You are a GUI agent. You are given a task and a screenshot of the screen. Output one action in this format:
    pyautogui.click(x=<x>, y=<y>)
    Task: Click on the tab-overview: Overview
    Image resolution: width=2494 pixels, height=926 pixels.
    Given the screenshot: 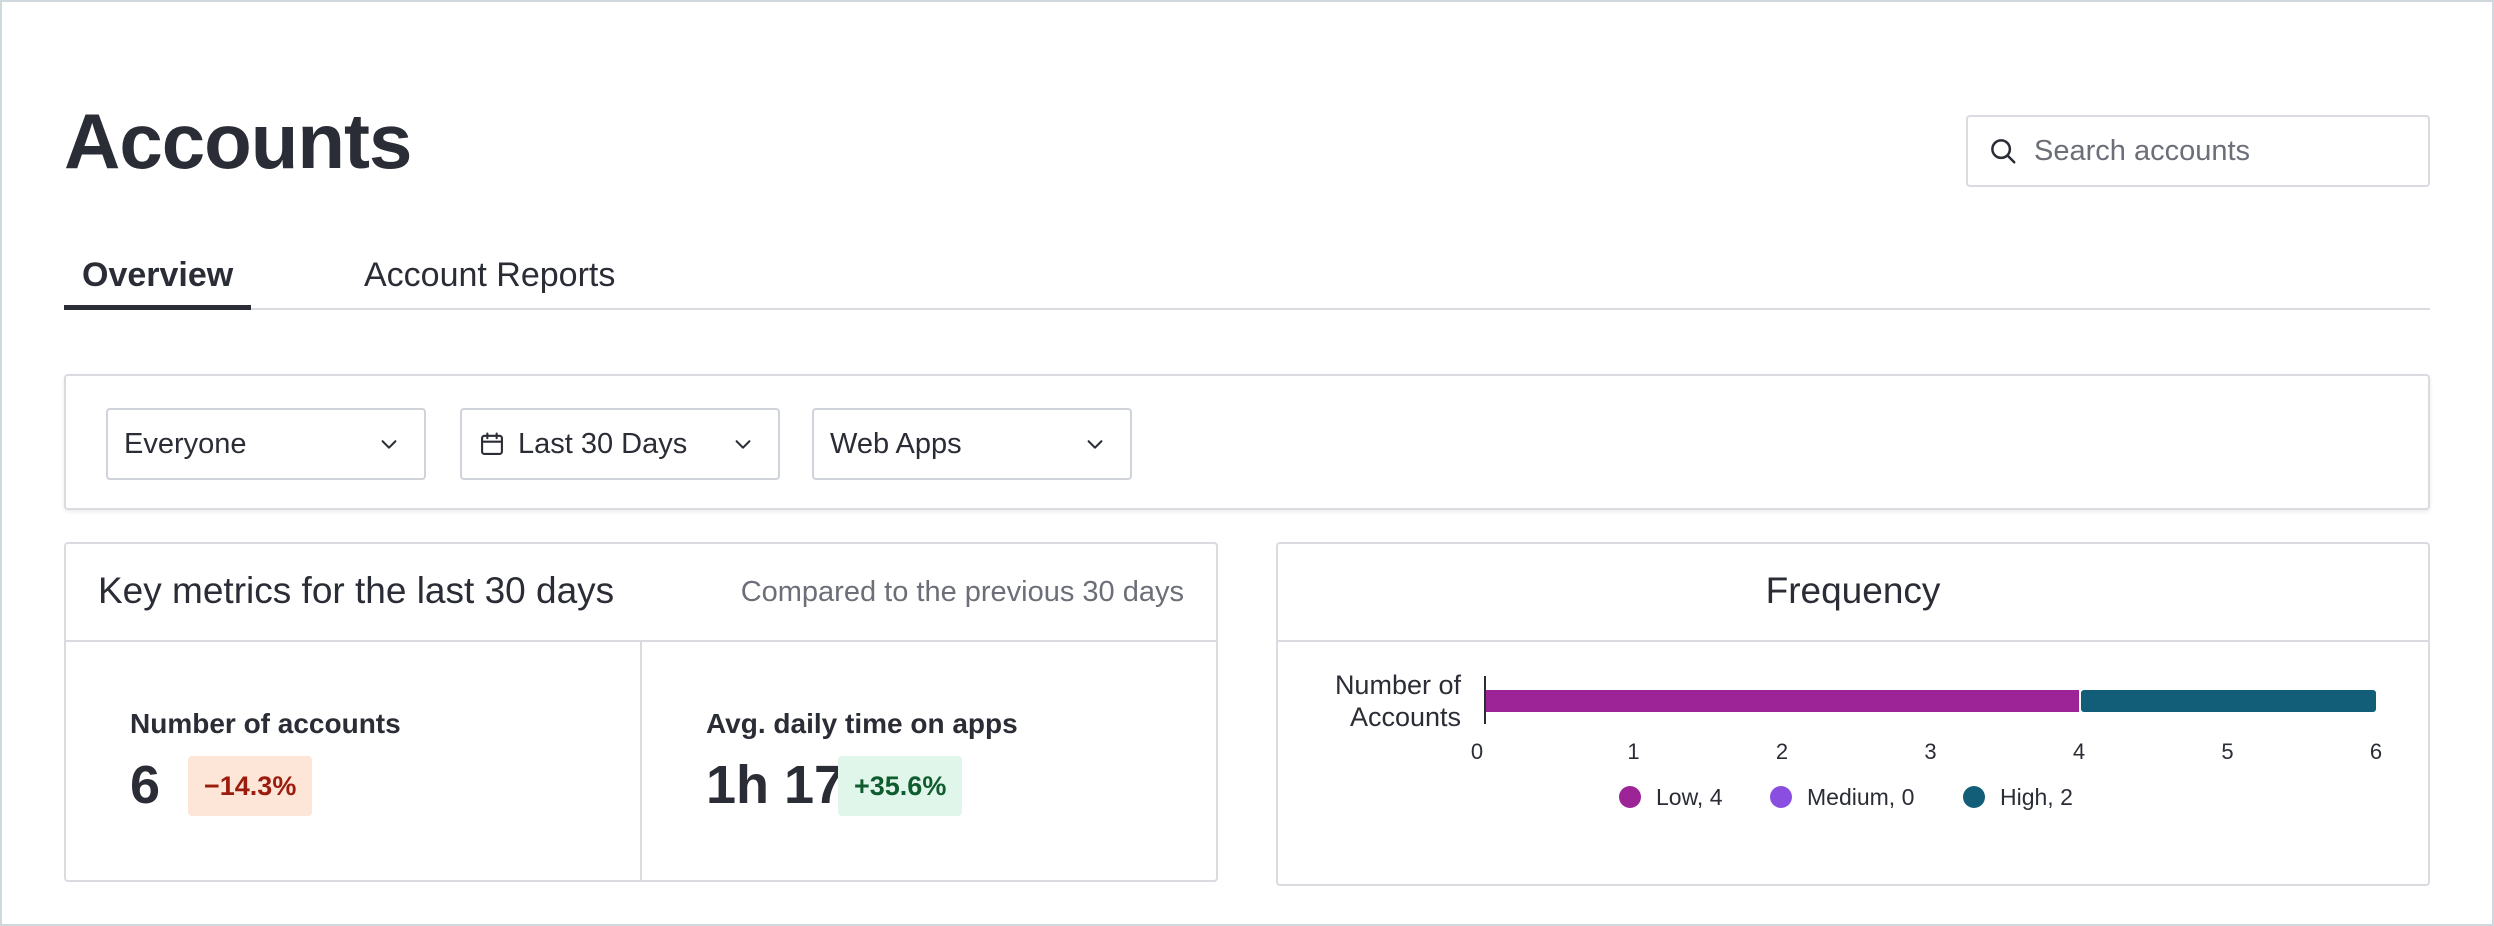 What is the action you would take?
    pyautogui.click(x=158, y=280)
    